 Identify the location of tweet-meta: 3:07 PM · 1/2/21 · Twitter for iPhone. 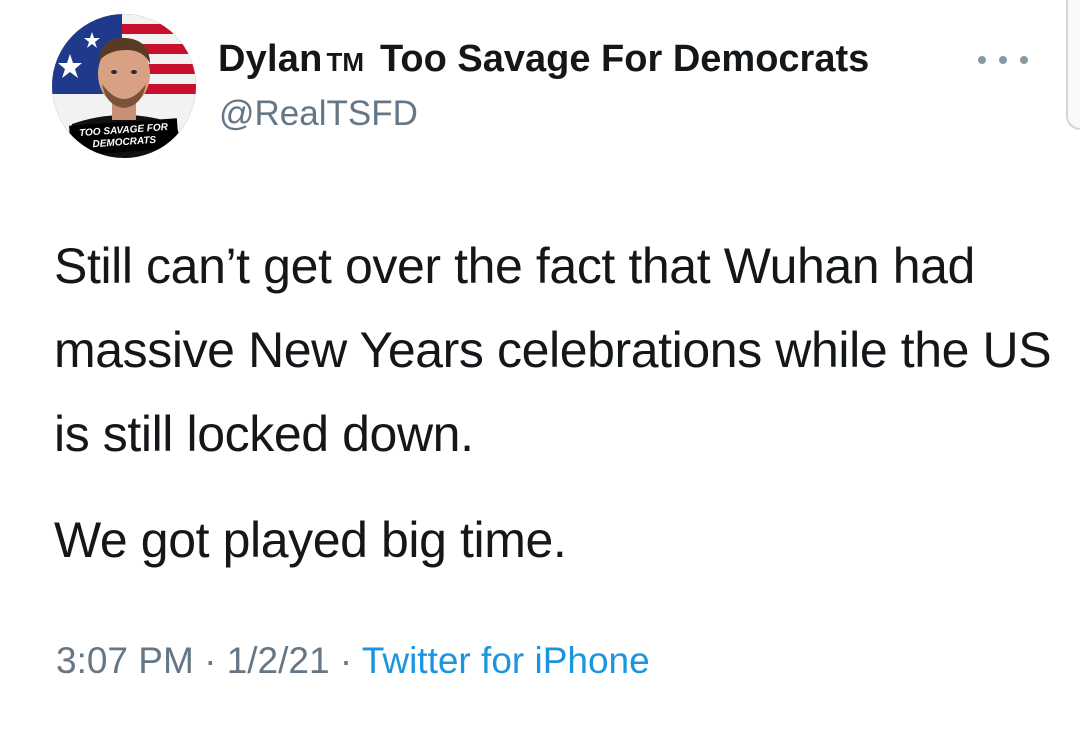
(353, 661).